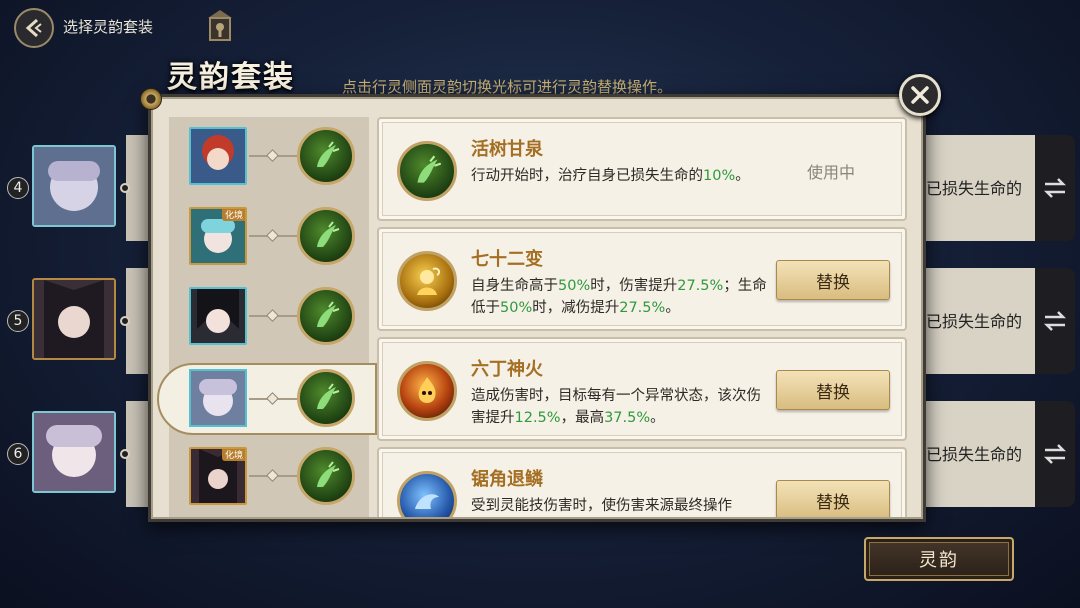  Describe the element at coordinates (18, 321) in the screenshot. I see `row-number: 5` at that location.